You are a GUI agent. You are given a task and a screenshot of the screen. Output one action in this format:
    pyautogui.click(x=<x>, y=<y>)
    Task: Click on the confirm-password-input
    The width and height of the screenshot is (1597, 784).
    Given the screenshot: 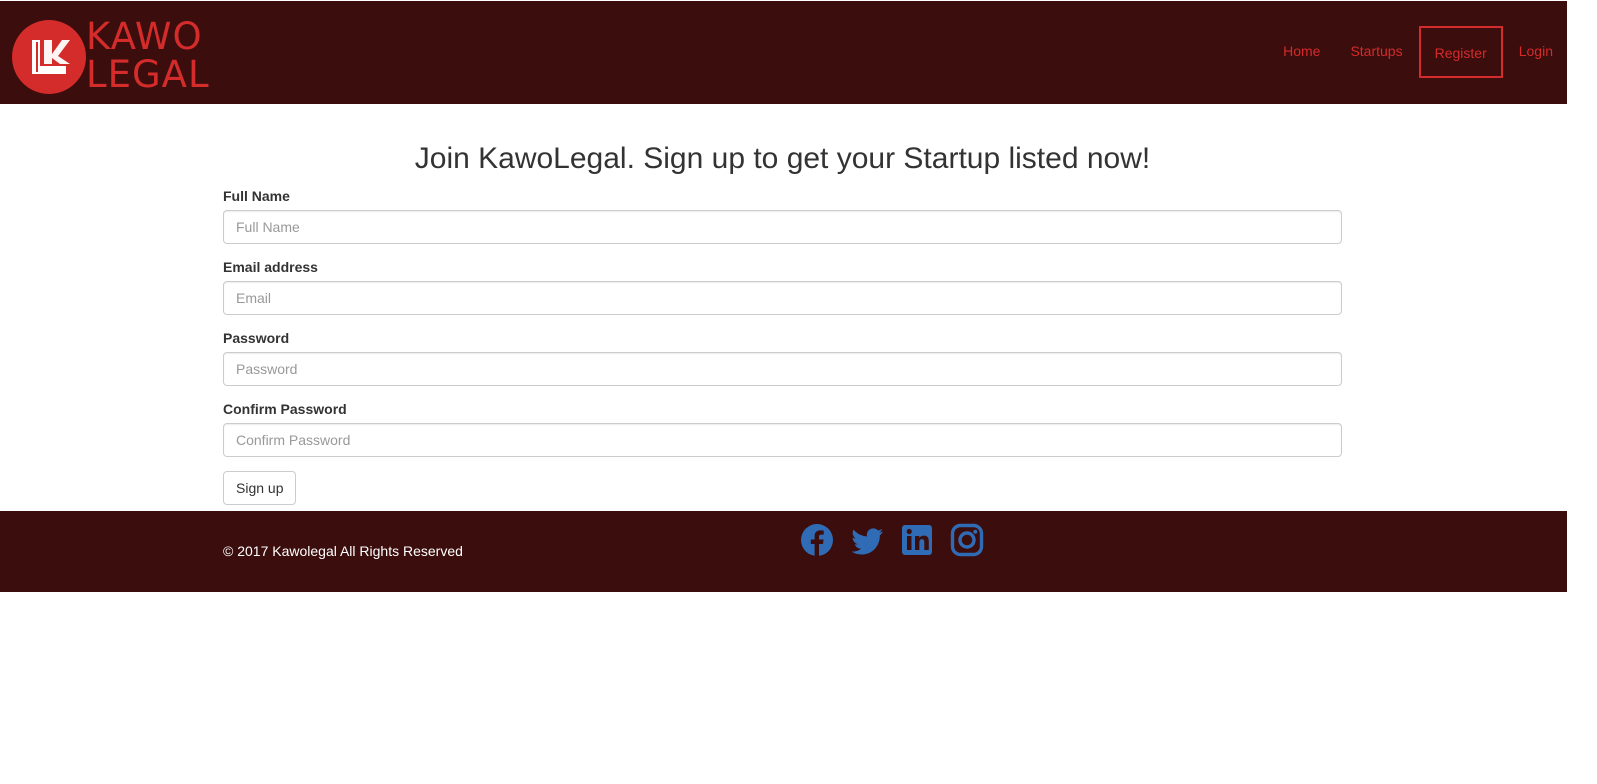 What is the action you would take?
    pyautogui.click(x=782, y=440)
    